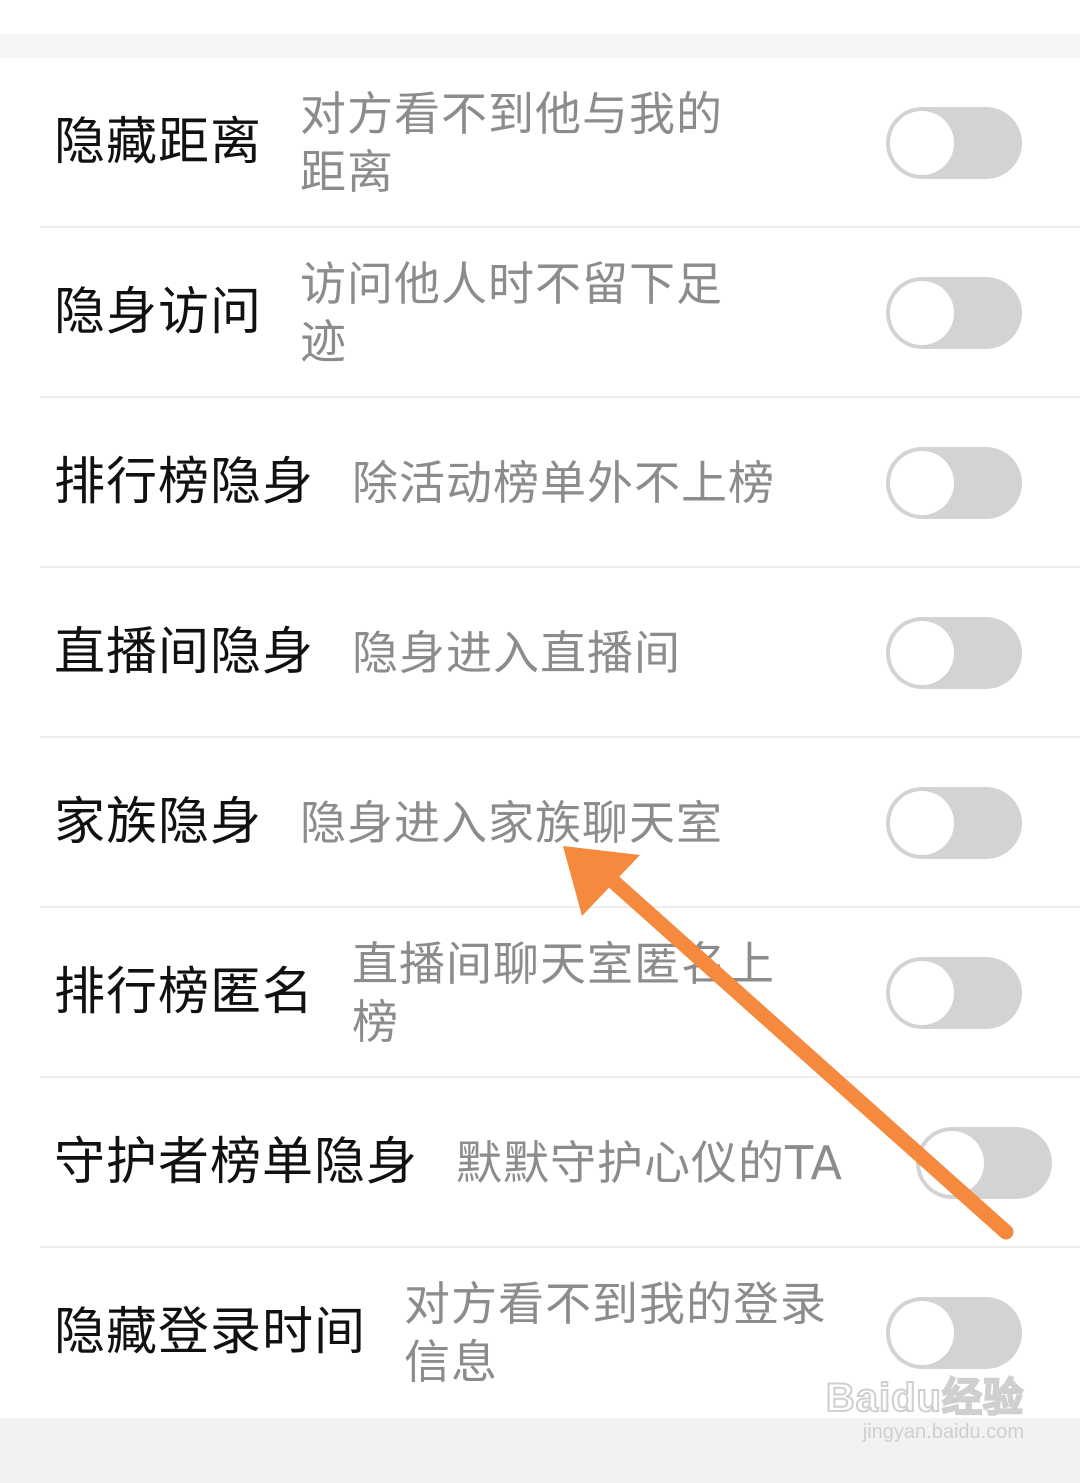 The width and height of the screenshot is (1080, 1483). I want to click on setting-row-hide-distance: 隐藏距离 对方看不到他与我的距离, so click(540, 143).